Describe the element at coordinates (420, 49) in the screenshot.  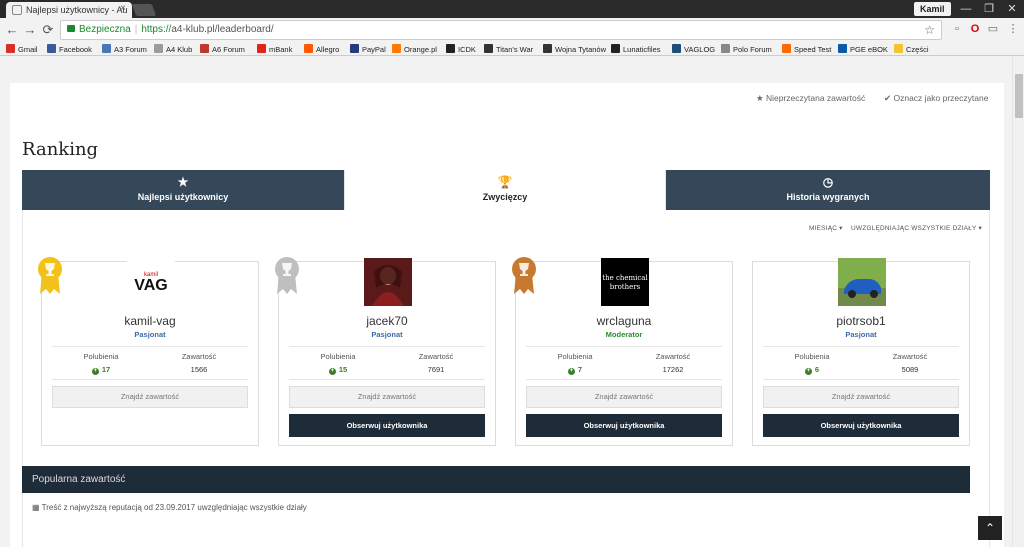
I see `bookmark-label: Orange.pl` at that location.